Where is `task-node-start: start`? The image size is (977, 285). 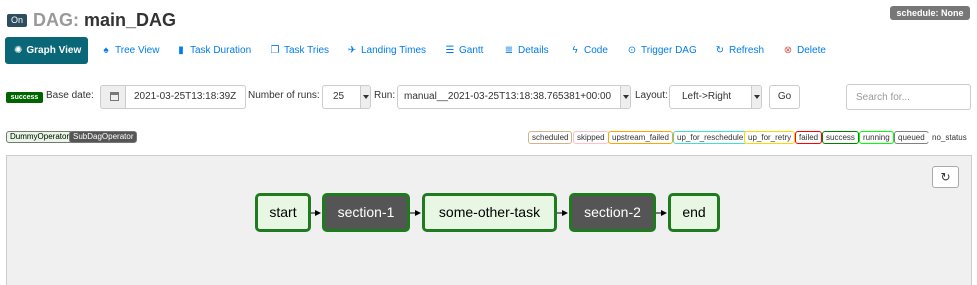
task-node-start: start is located at coordinates (283, 212).